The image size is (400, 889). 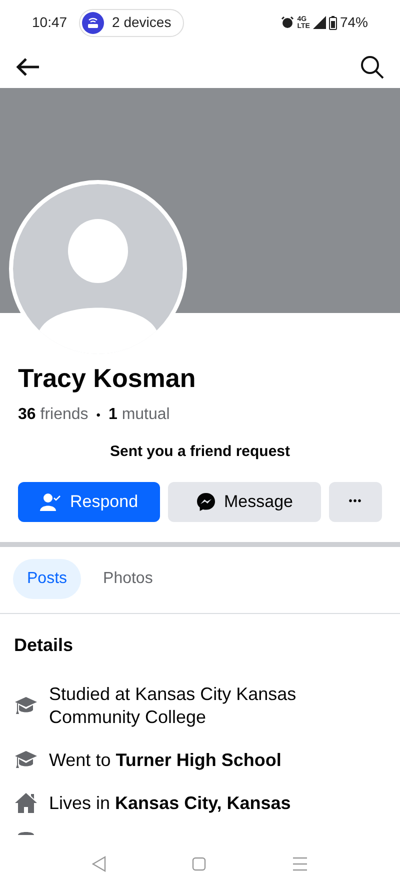 What do you see at coordinates (173, 705) in the screenshot?
I see `detail-text: Studied at Kansas City Kansas Community College` at bounding box center [173, 705].